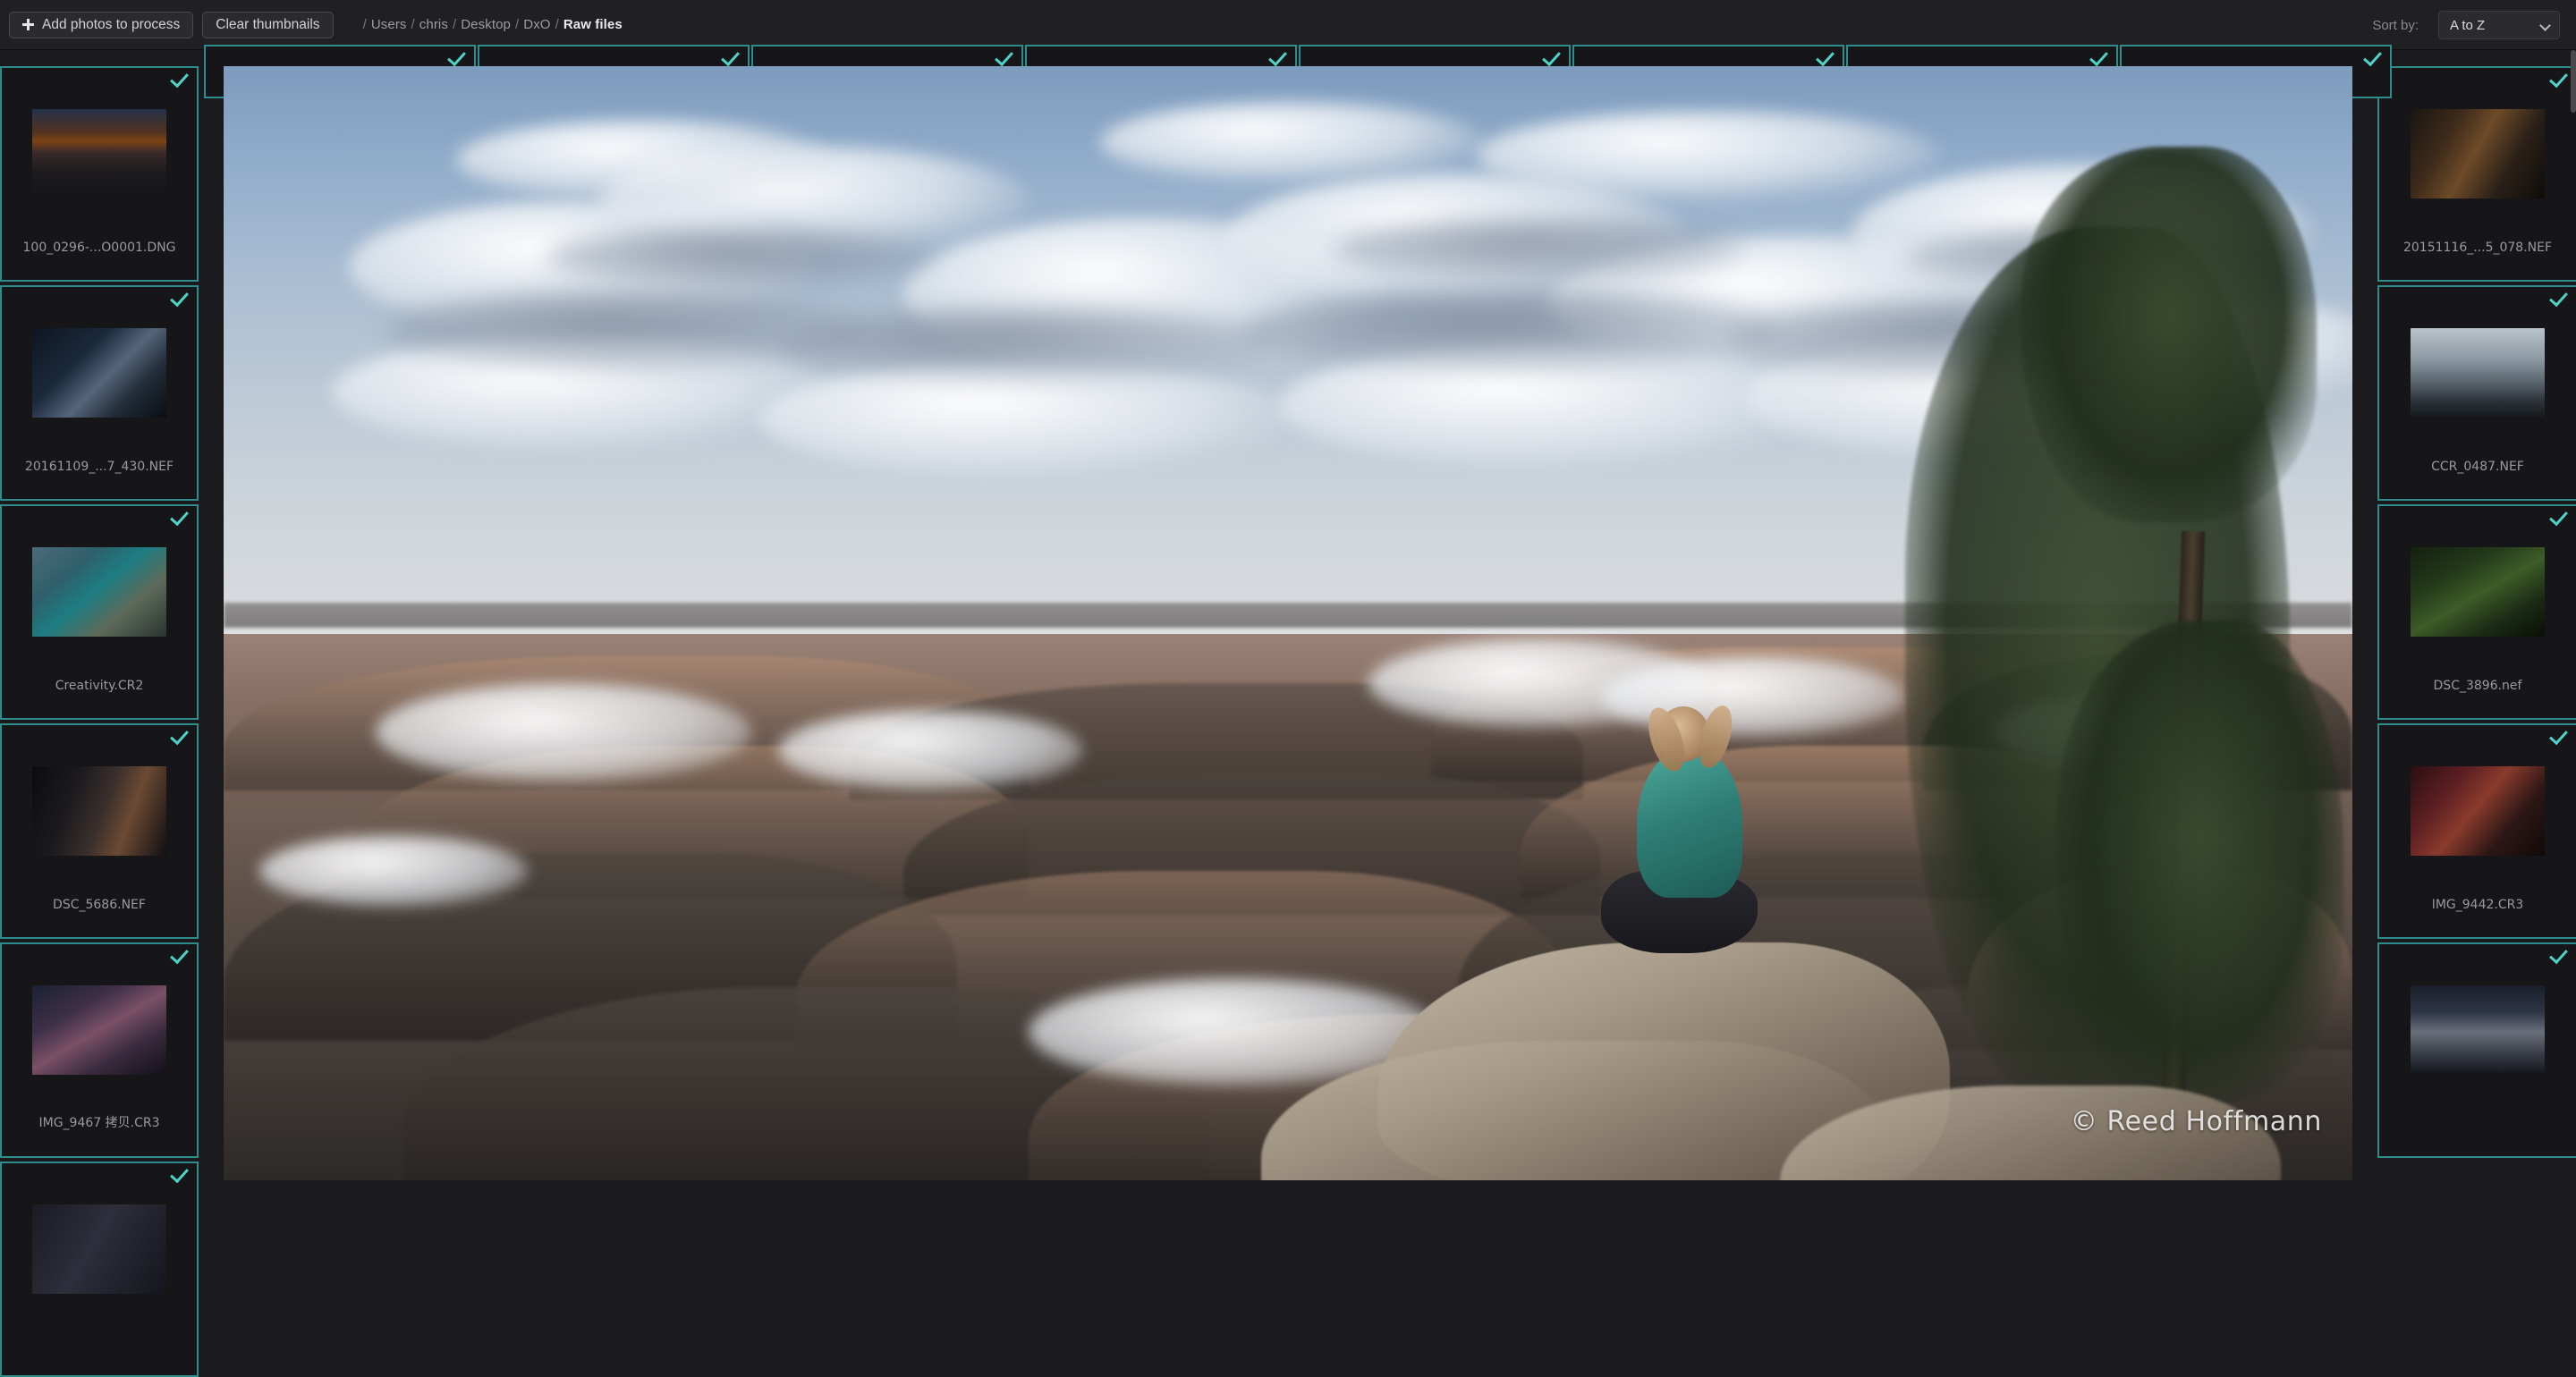 The width and height of the screenshot is (2576, 1377). Describe the element at coordinates (111, 24) in the screenshot. I see `add-photos-label: Add photos to process` at that location.